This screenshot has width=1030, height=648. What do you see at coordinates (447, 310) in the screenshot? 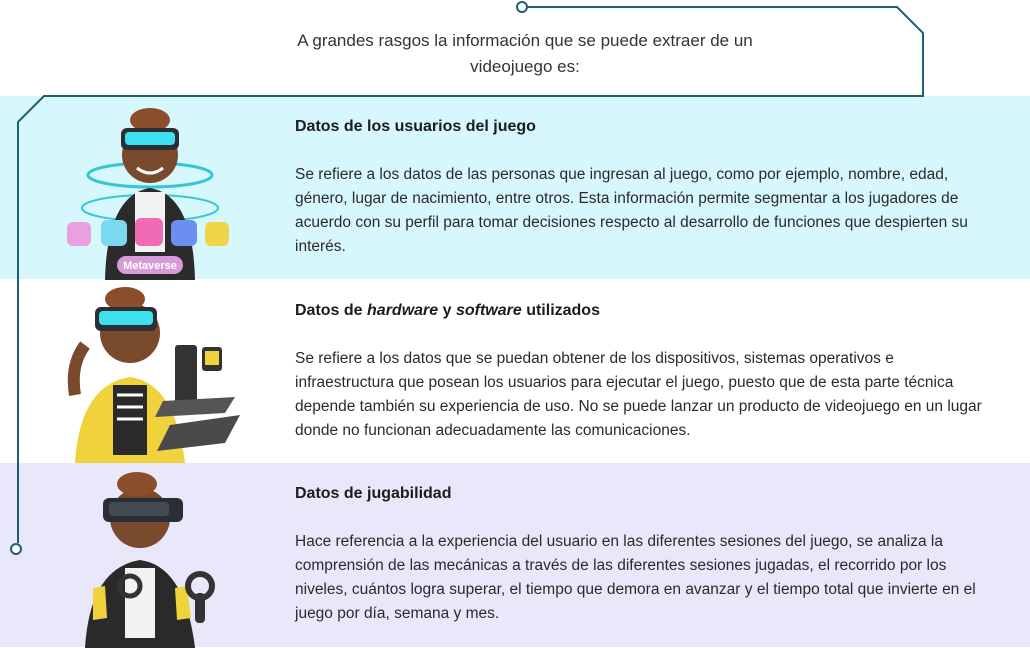
I see `card-hardware-title: Datos de hardware y software utilizados` at bounding box center [447, 310].